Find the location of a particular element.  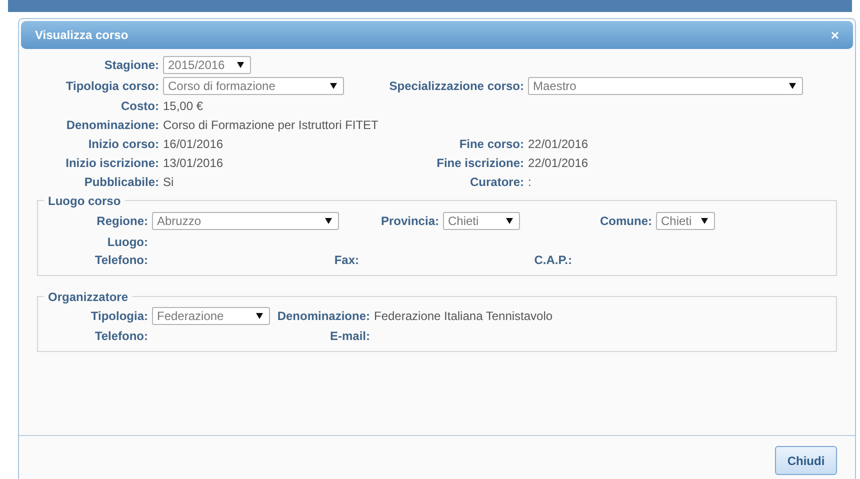

field-label: C.A.P.: is located at coordinates (553, 260).